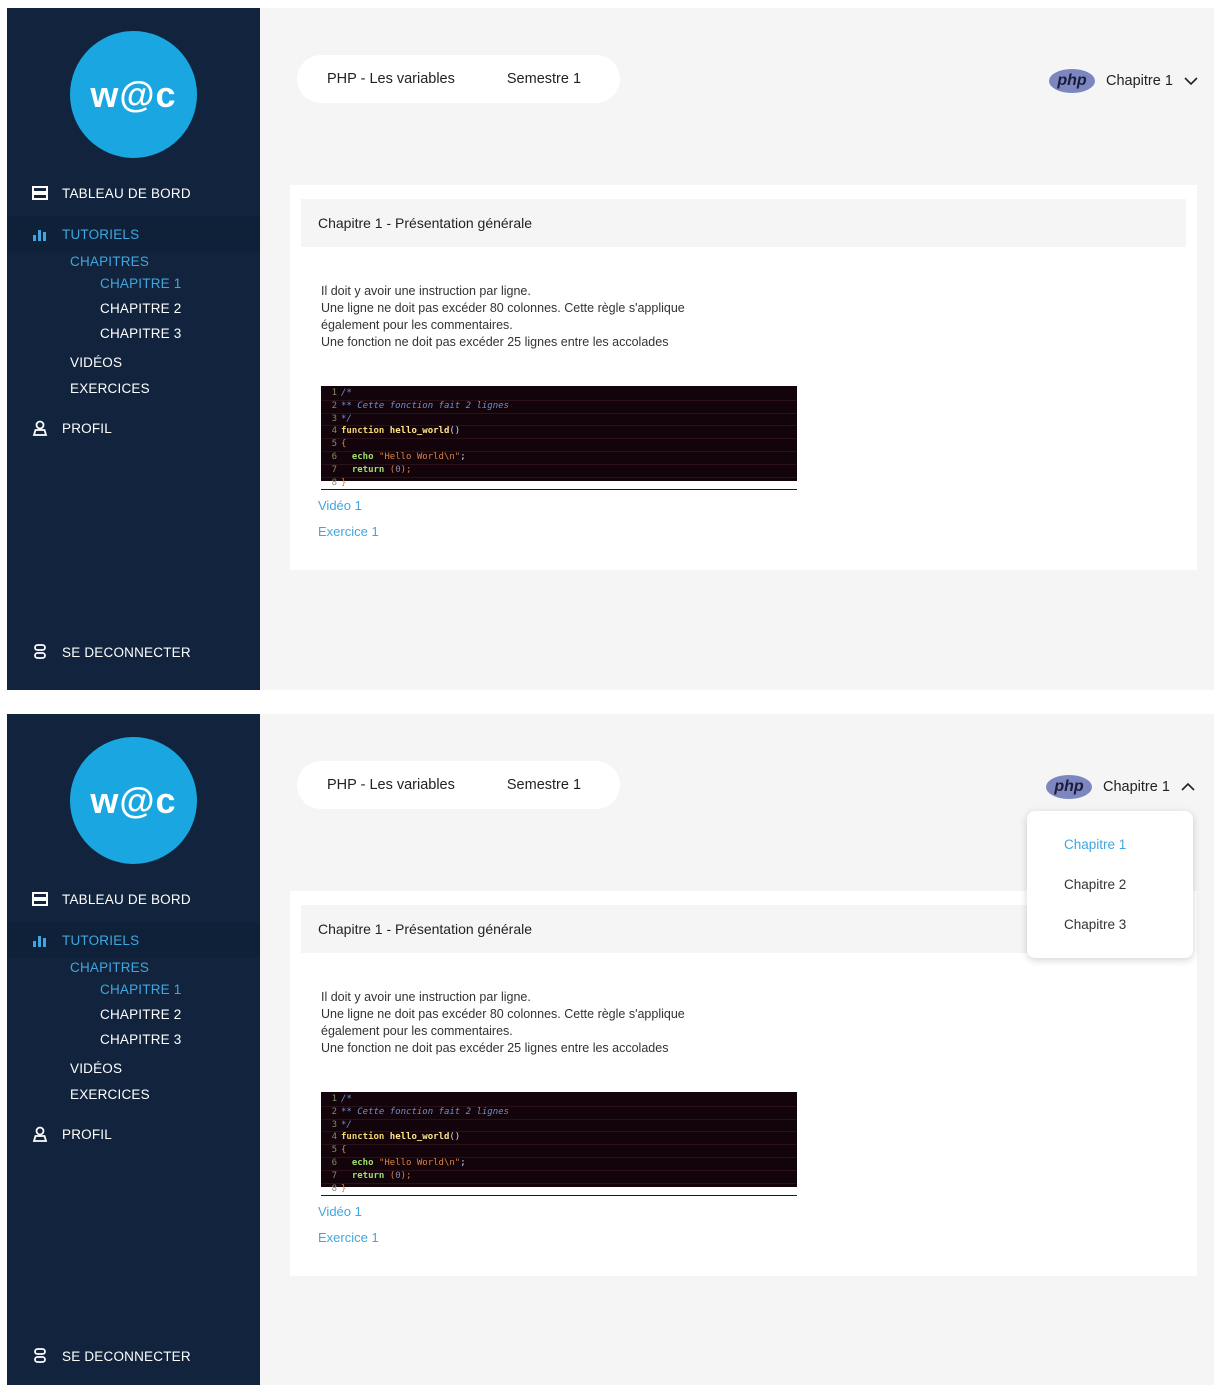  Describe the element at coordinates (334, 431) in the screenshot. I see `line-number: 4` at that location.